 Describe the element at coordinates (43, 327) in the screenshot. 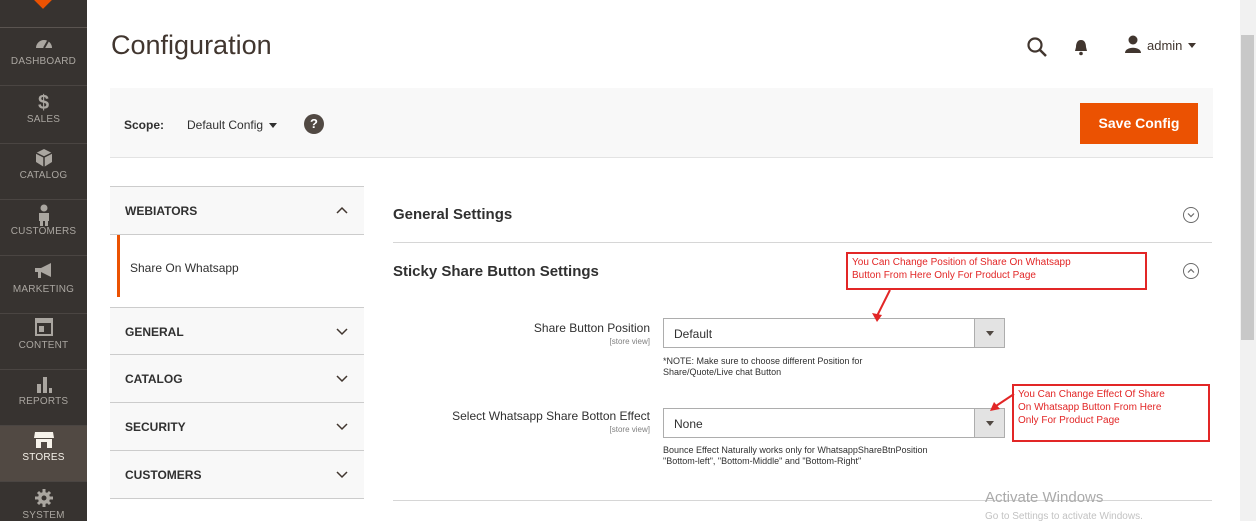

I see `layout-icon` at that location.